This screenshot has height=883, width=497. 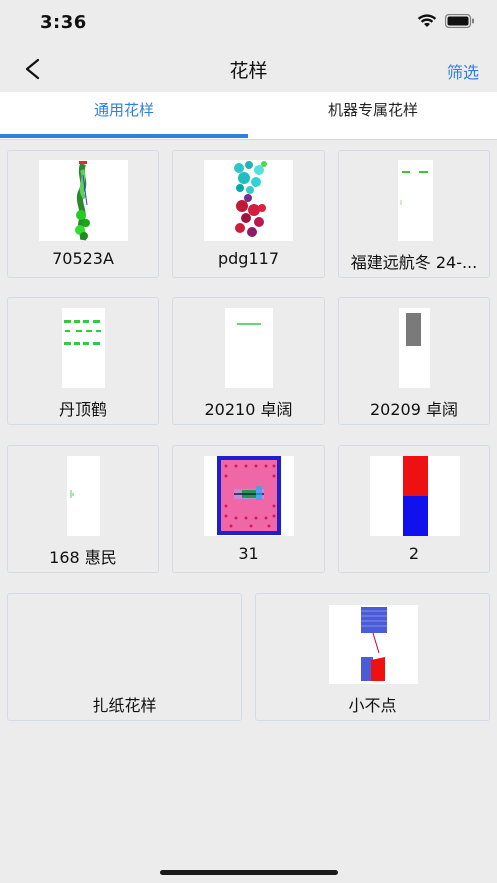 I want to click on pattern-name: 扎纸花样, so click(x=124, y=705).